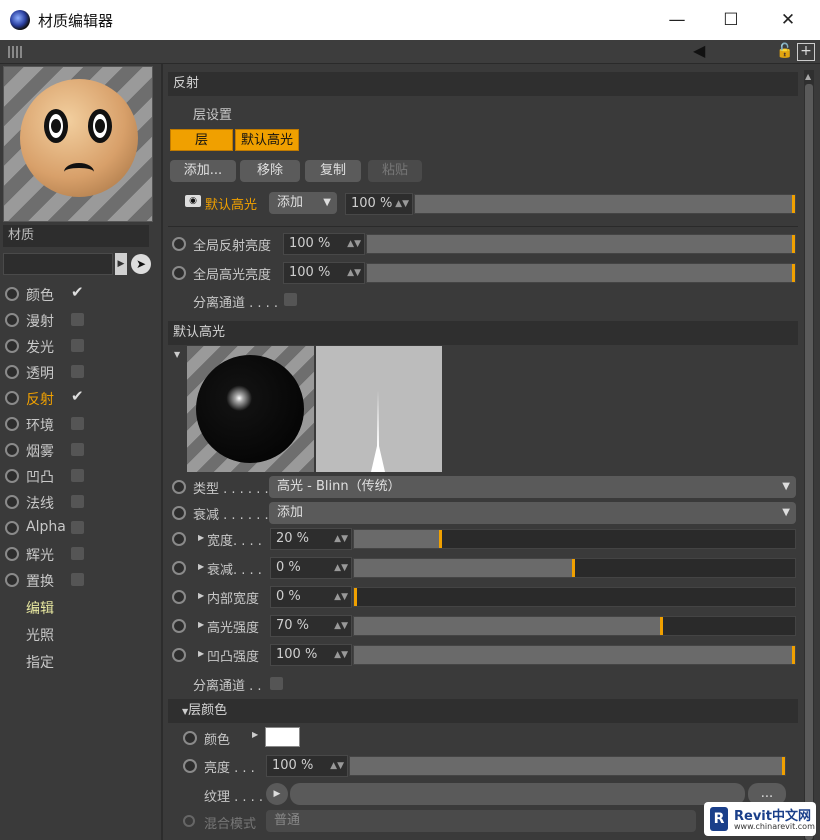 This screenshot has width=820, height=840. Describe the element at coordinates (481, 821) in the screenshot. I see `blend-dropdown: 普通` at that location.